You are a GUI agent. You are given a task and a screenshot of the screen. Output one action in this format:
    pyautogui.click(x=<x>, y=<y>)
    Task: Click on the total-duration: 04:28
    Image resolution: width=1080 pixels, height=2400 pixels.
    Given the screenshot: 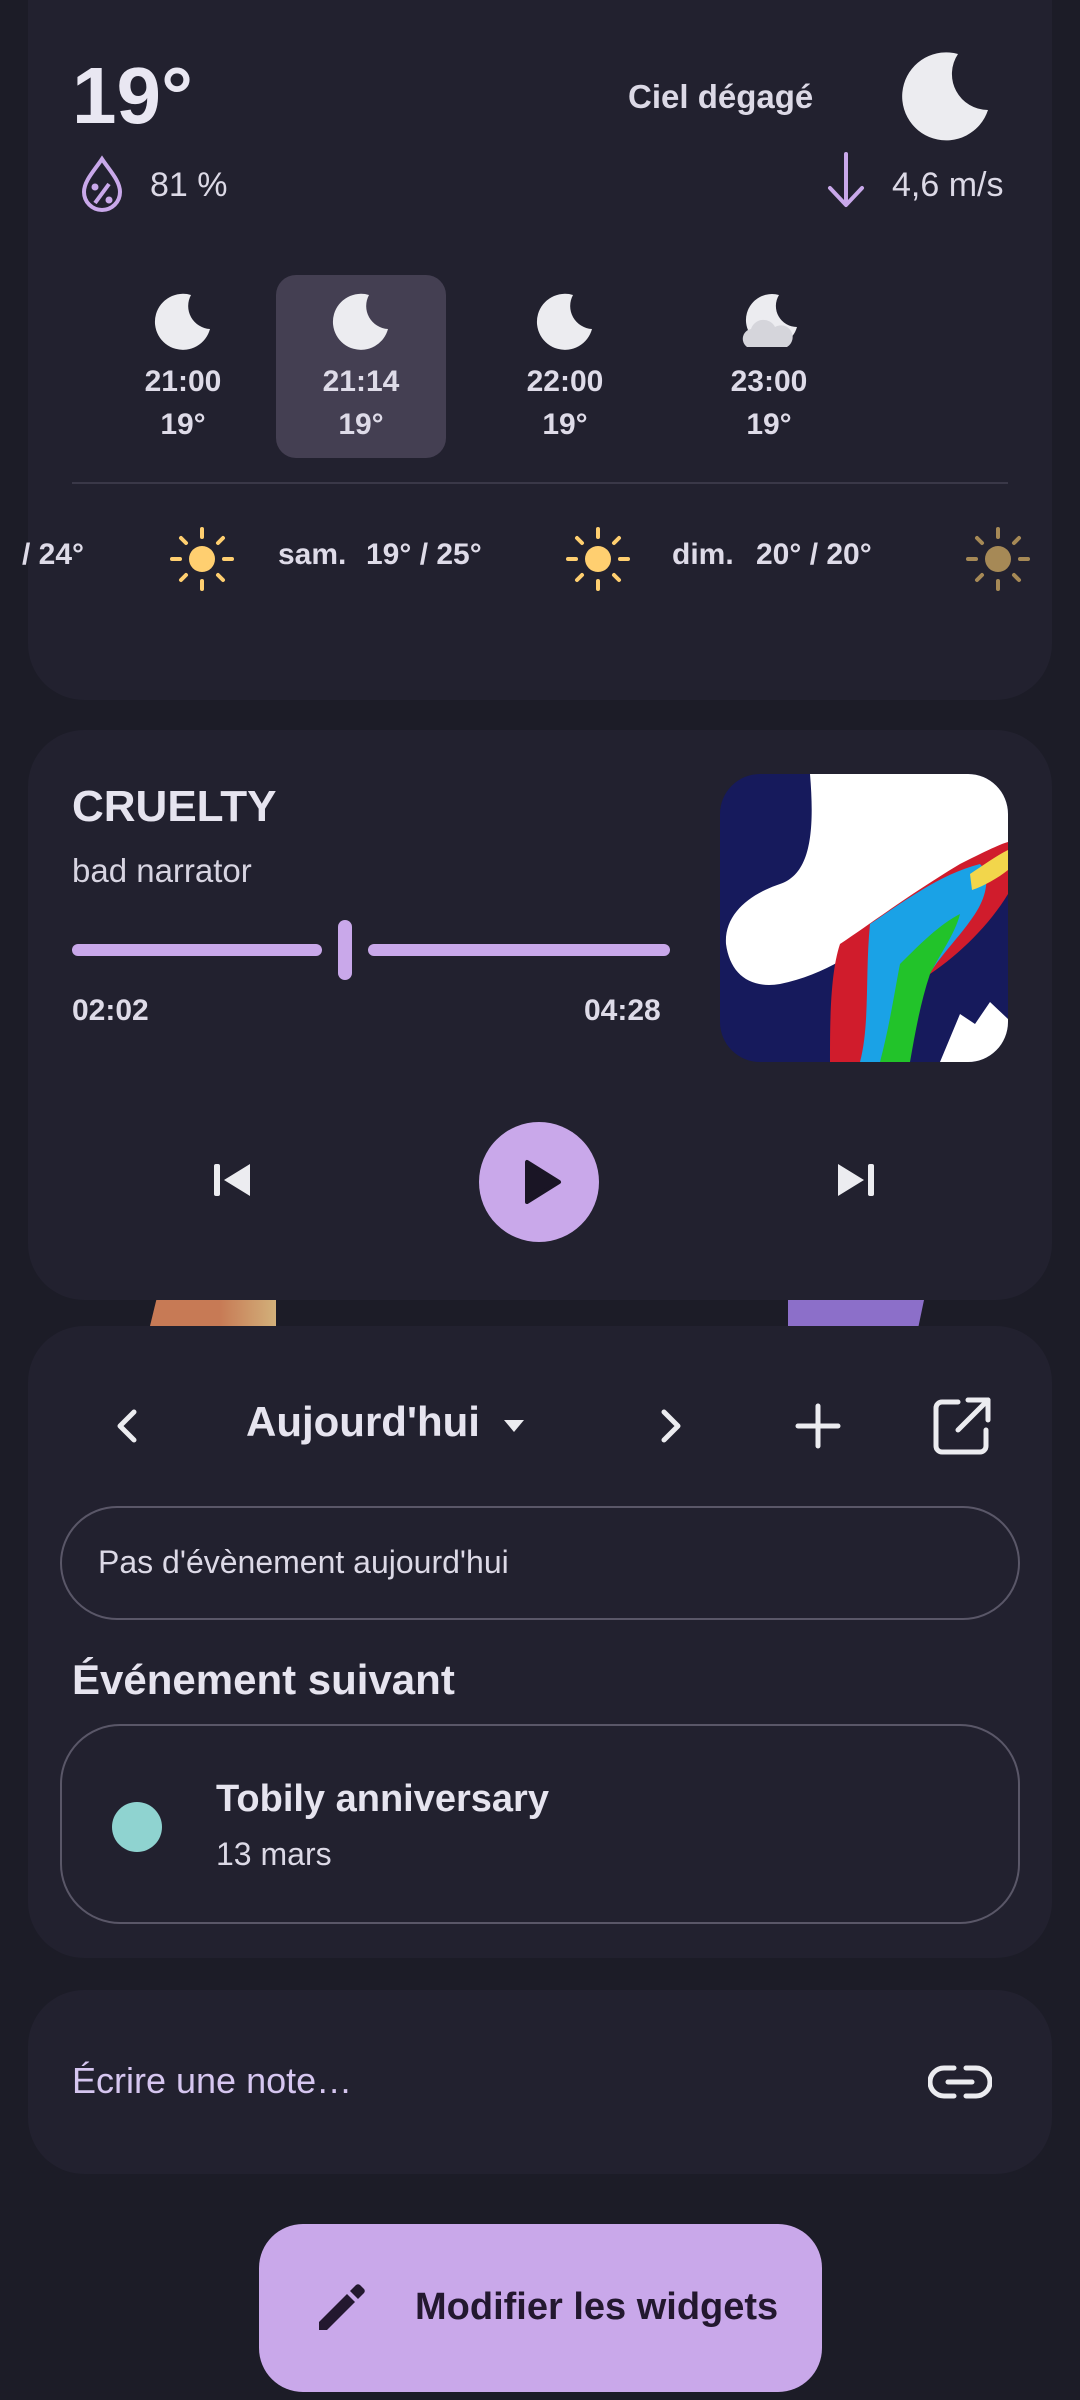 What is the action you would take?
    pyautogui.click(x=622, y=1010)
    